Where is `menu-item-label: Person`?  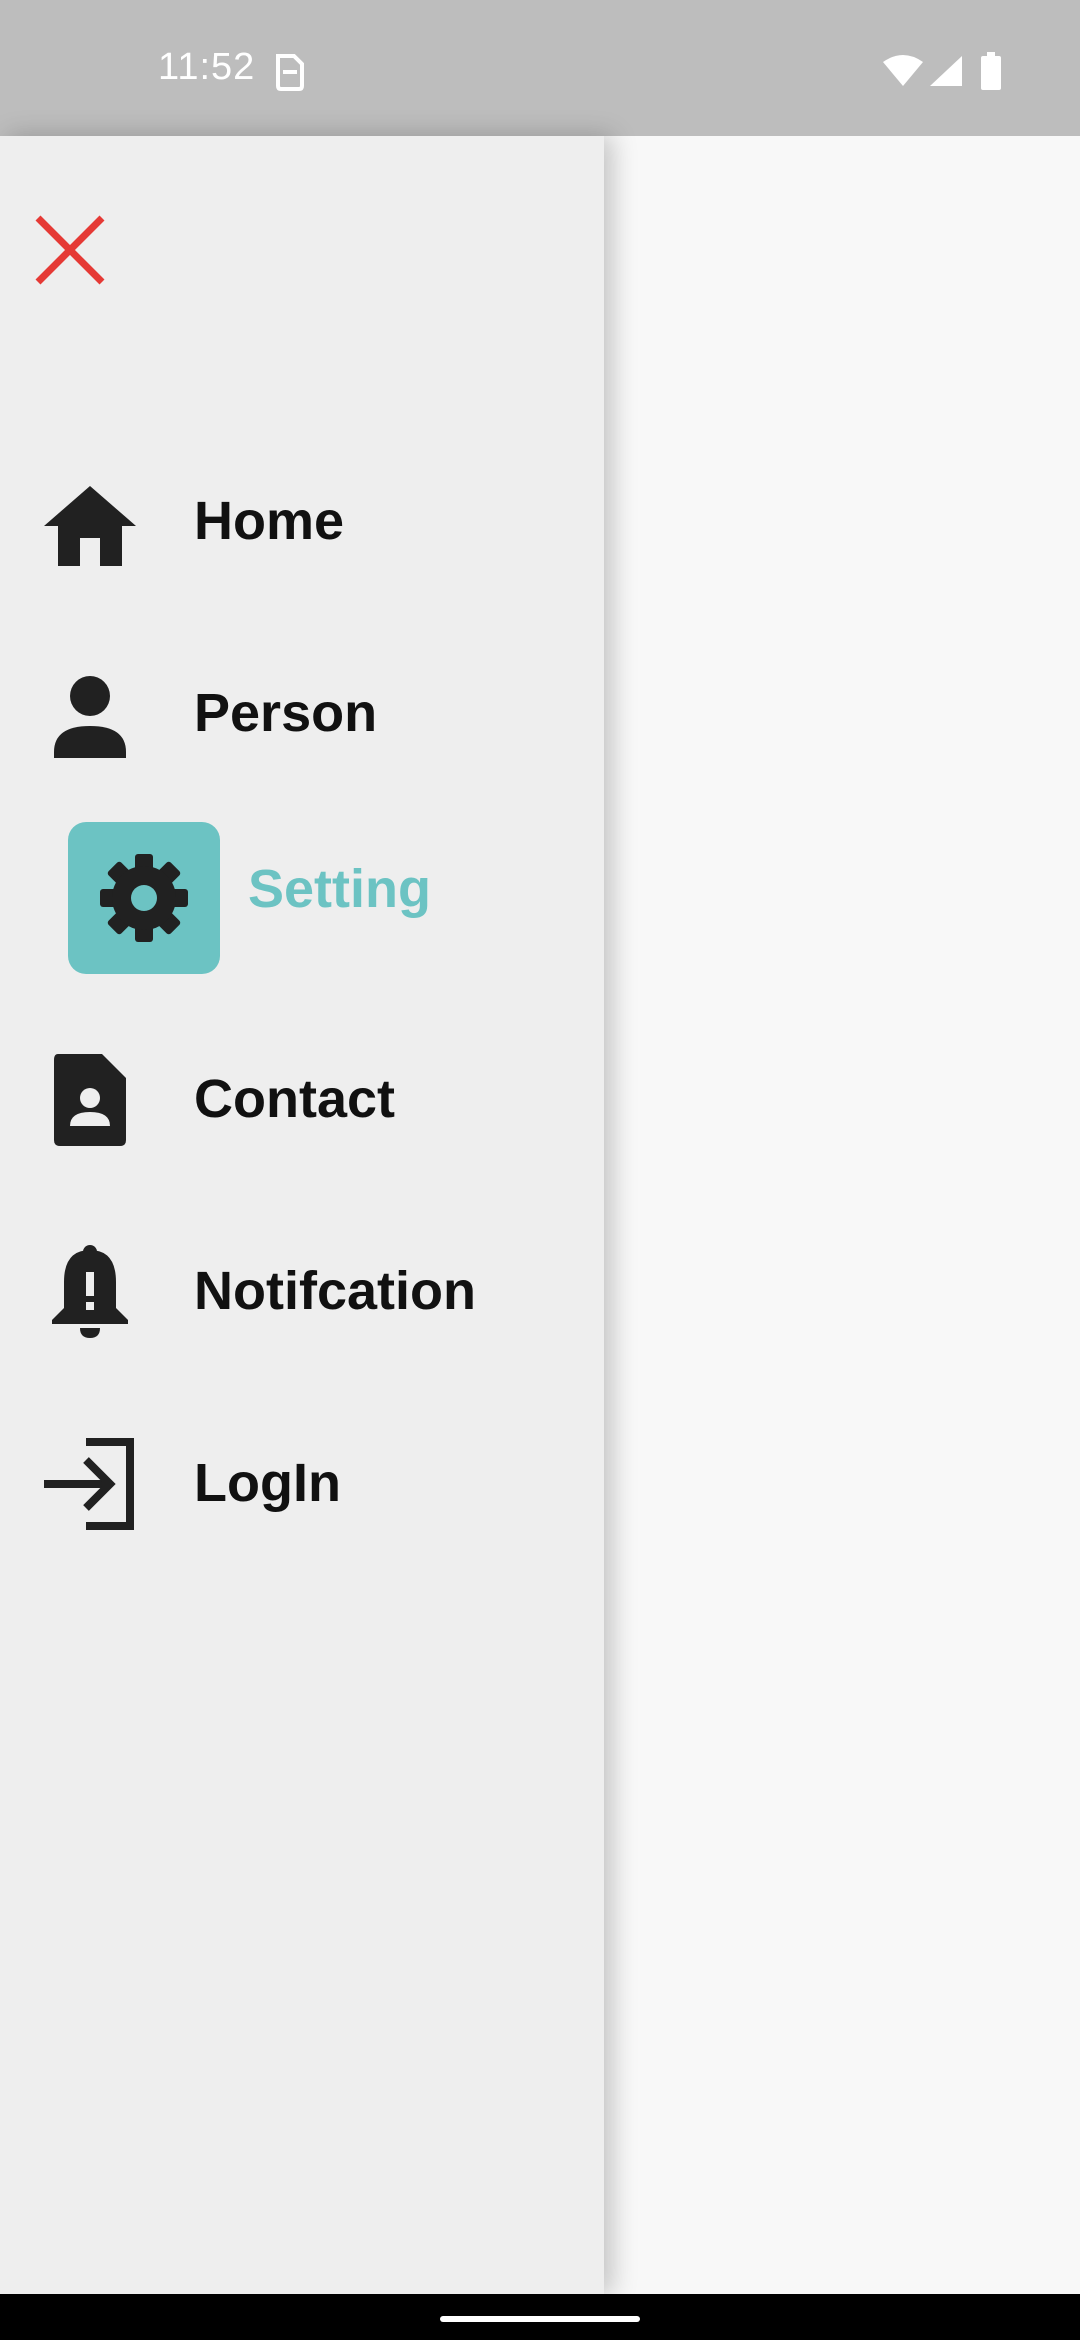
menu-item-label: Person is located at coordinates (286, 713).